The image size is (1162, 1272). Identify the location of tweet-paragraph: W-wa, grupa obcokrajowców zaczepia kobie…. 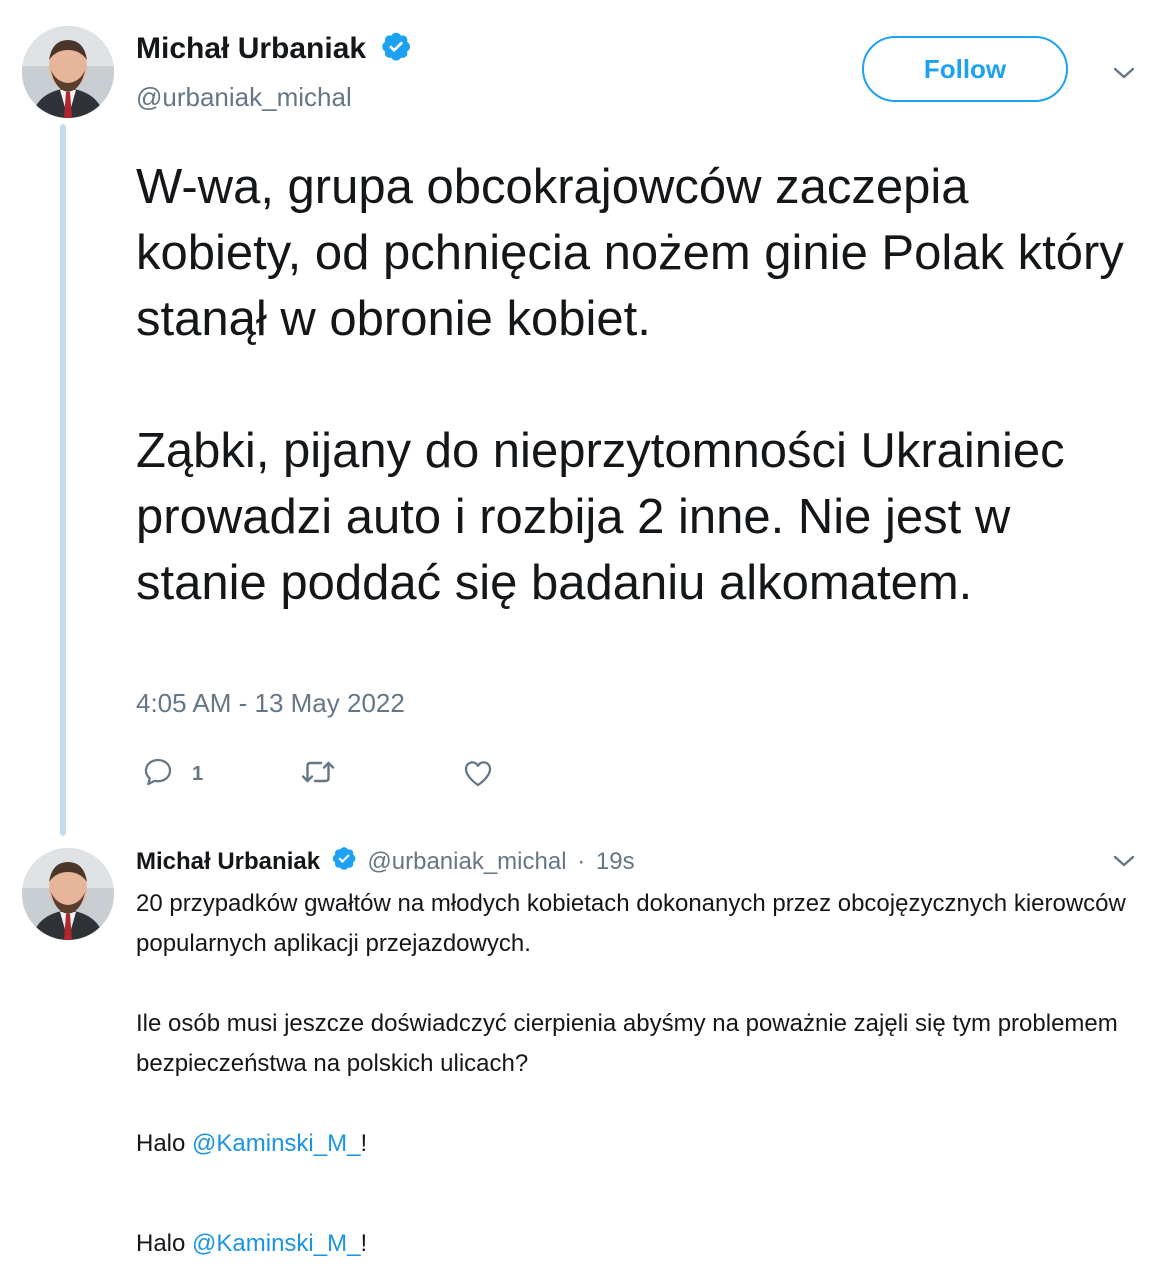
(630, 253).